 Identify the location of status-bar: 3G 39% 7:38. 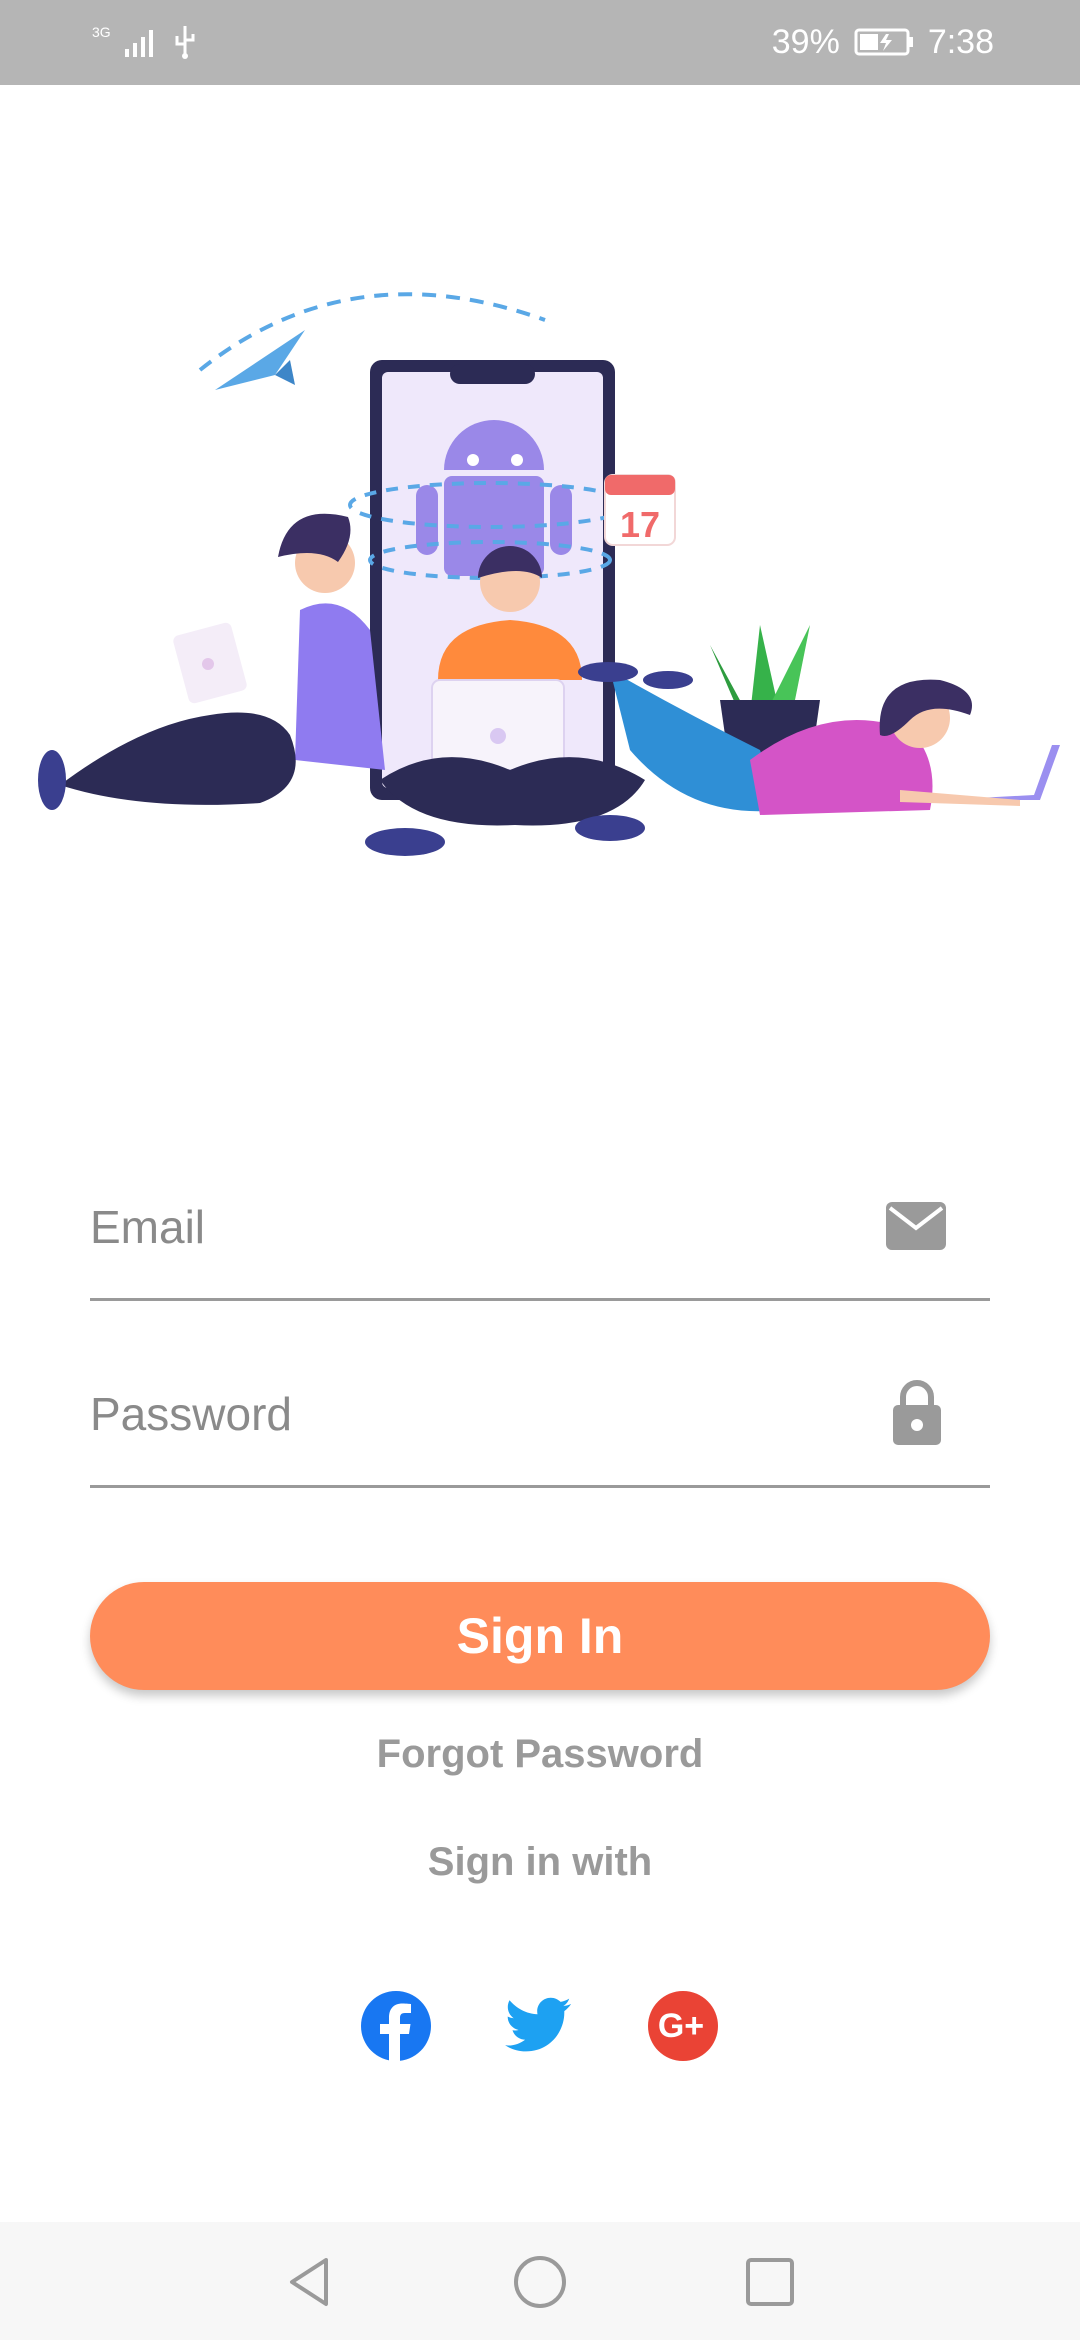
(540, 42).